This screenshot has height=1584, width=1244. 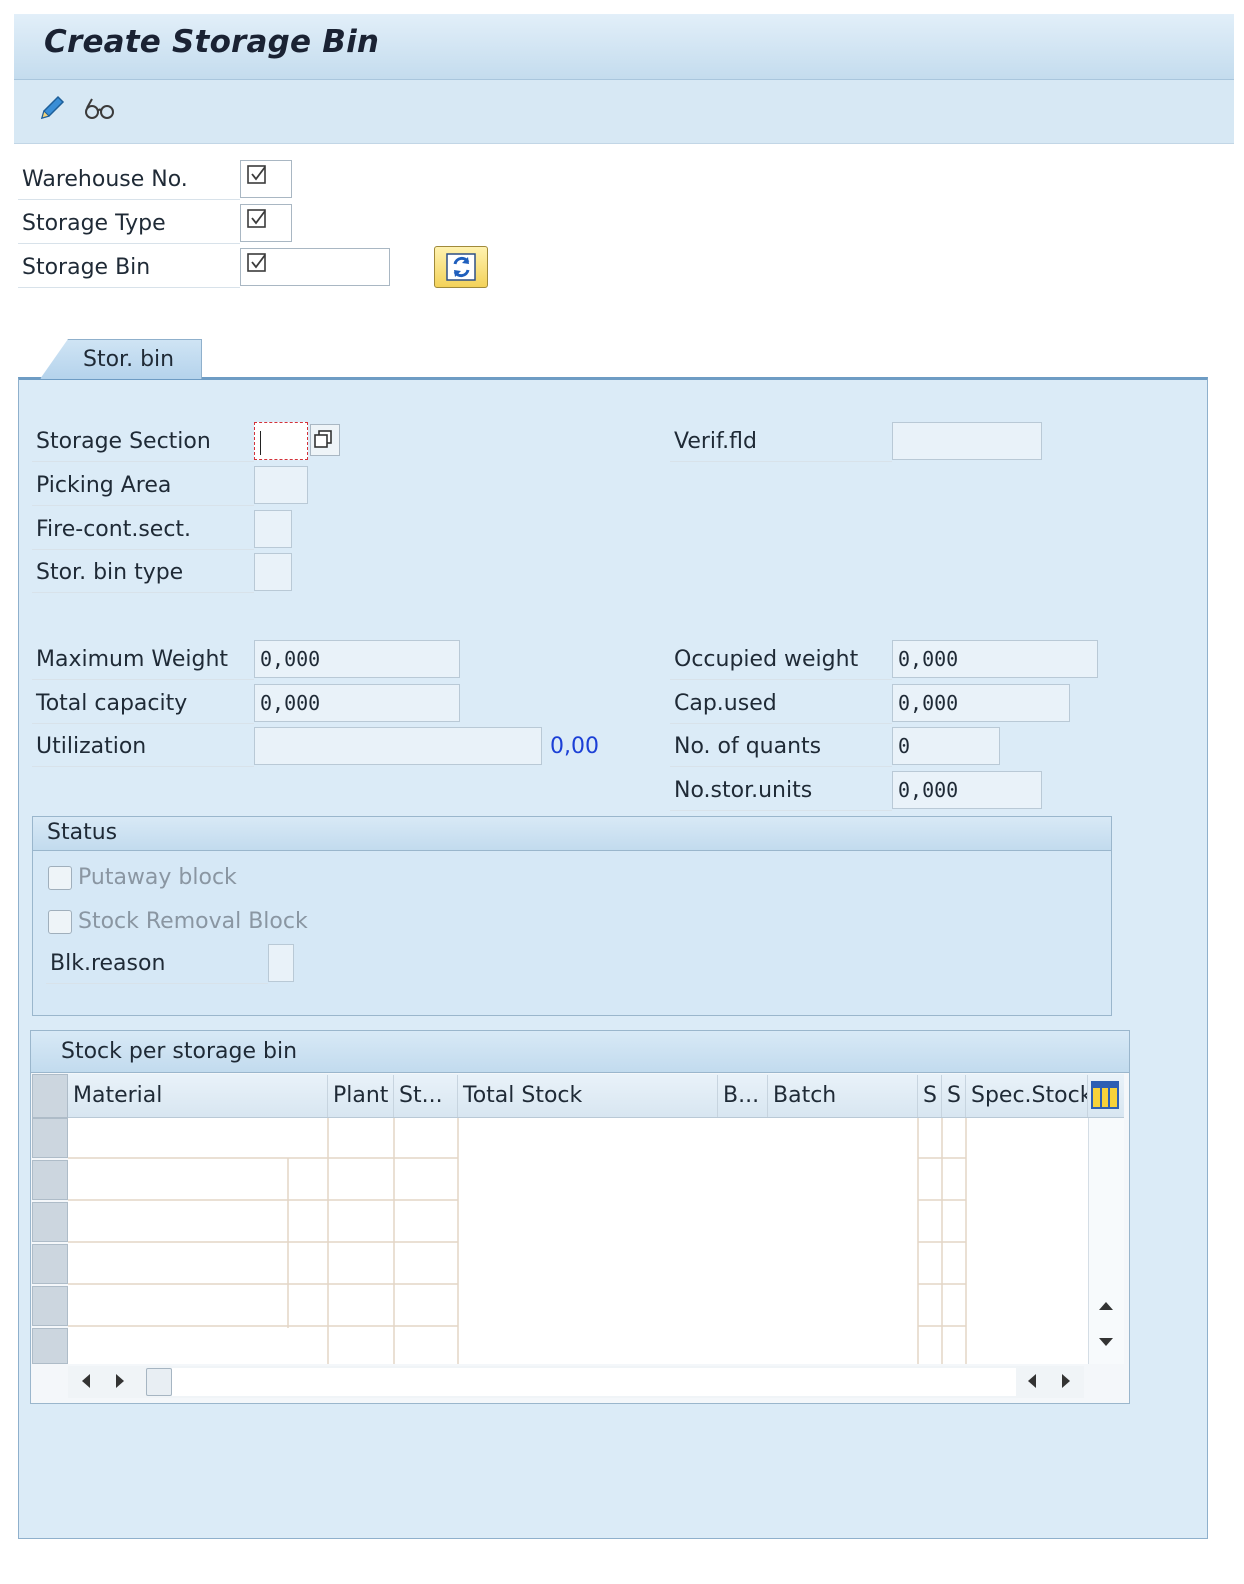 I want to click on cap-used-field: 0,000, so click(x=981, y=703).